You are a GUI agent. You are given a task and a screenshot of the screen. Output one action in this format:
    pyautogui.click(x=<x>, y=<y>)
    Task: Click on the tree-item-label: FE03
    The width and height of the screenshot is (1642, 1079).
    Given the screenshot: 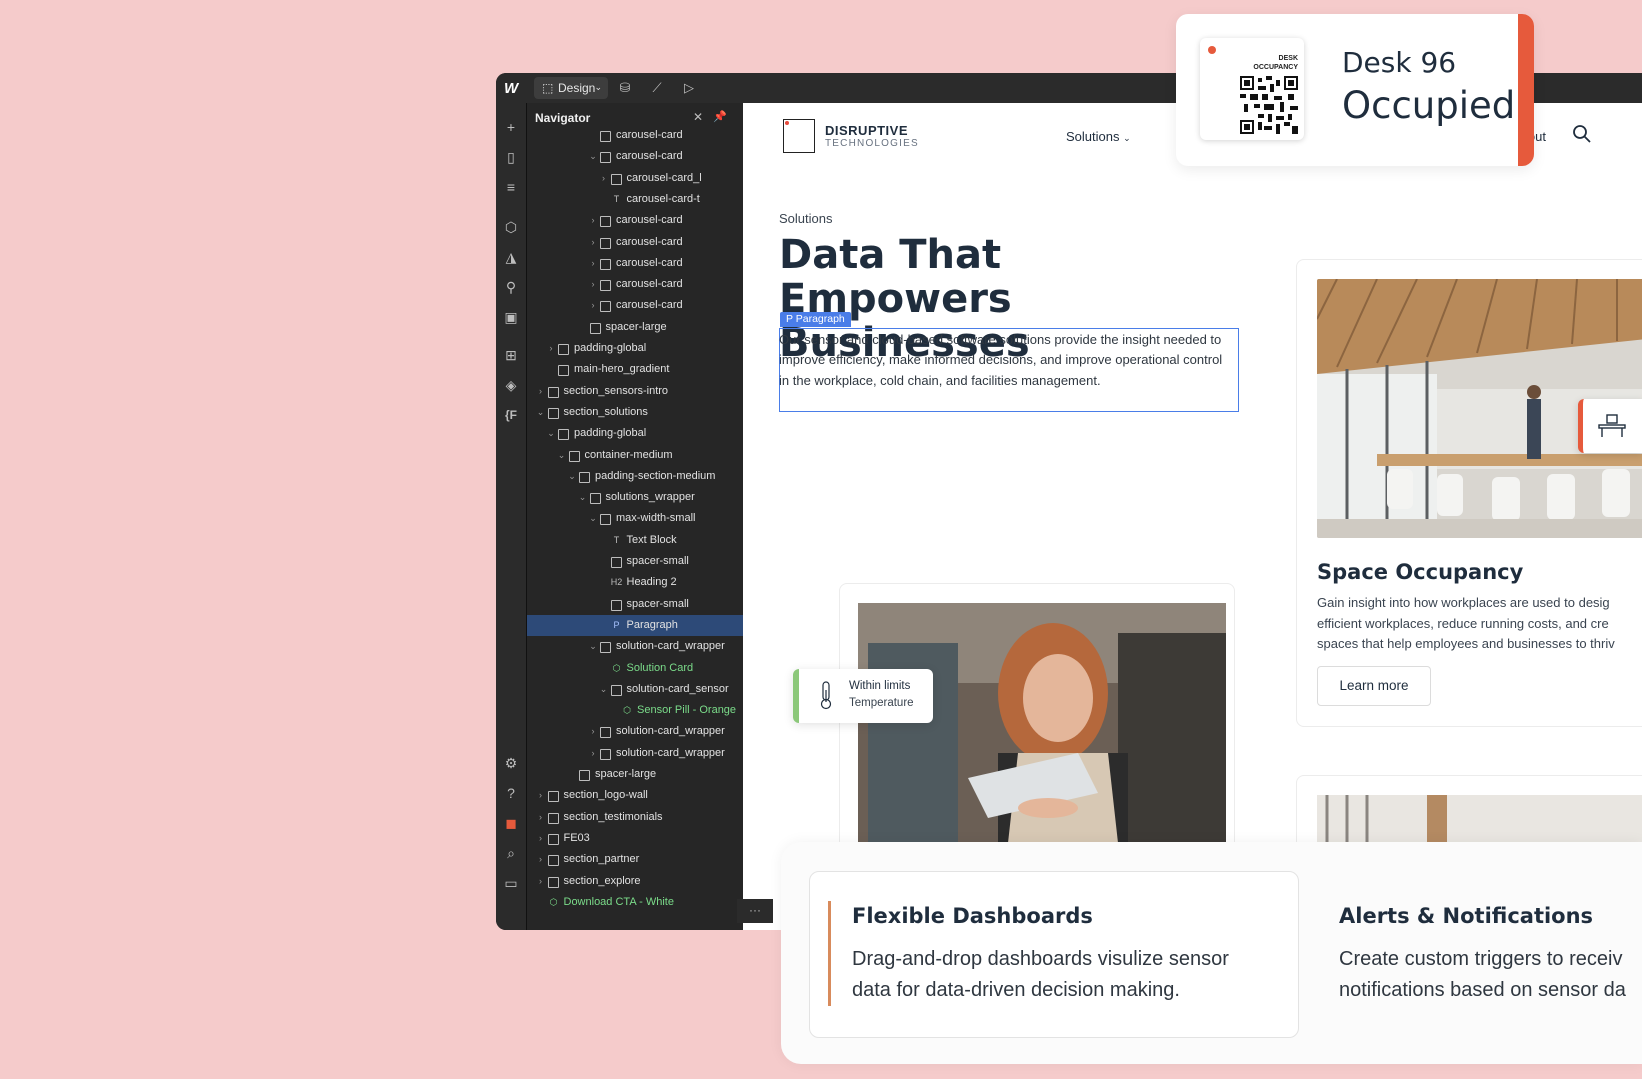 What is the action you would take?
    pyautogui.click(x=576, y=837)
    